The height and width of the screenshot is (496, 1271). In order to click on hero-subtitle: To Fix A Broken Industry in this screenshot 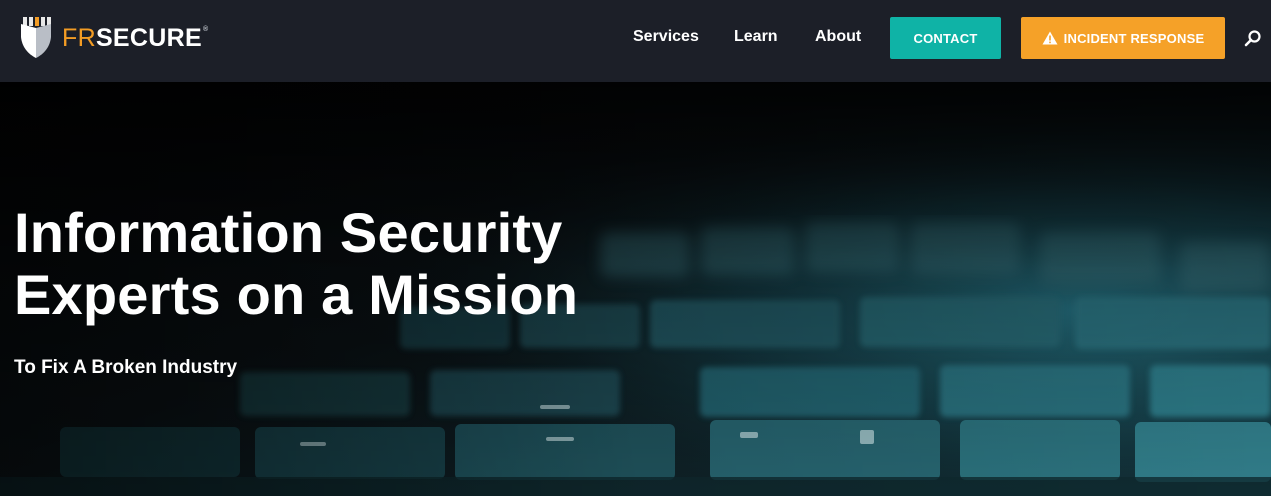, I will do `click(126, 367)`.